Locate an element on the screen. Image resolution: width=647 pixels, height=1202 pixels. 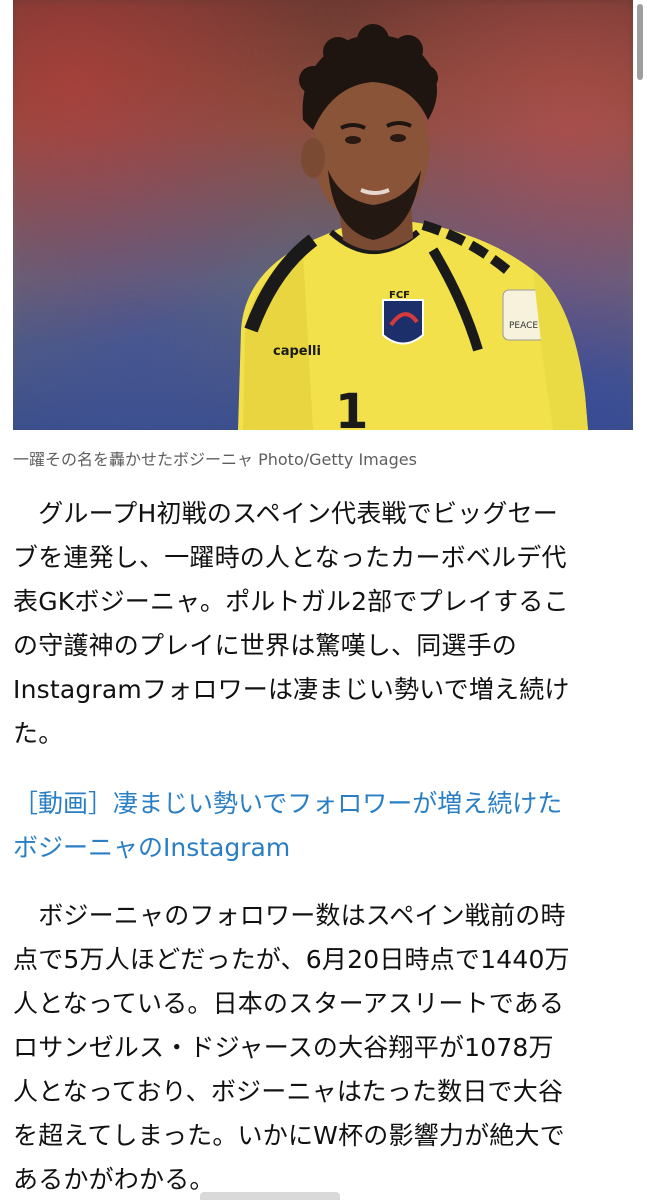
shirt-number: 1 is located at coordinates (351, 407).